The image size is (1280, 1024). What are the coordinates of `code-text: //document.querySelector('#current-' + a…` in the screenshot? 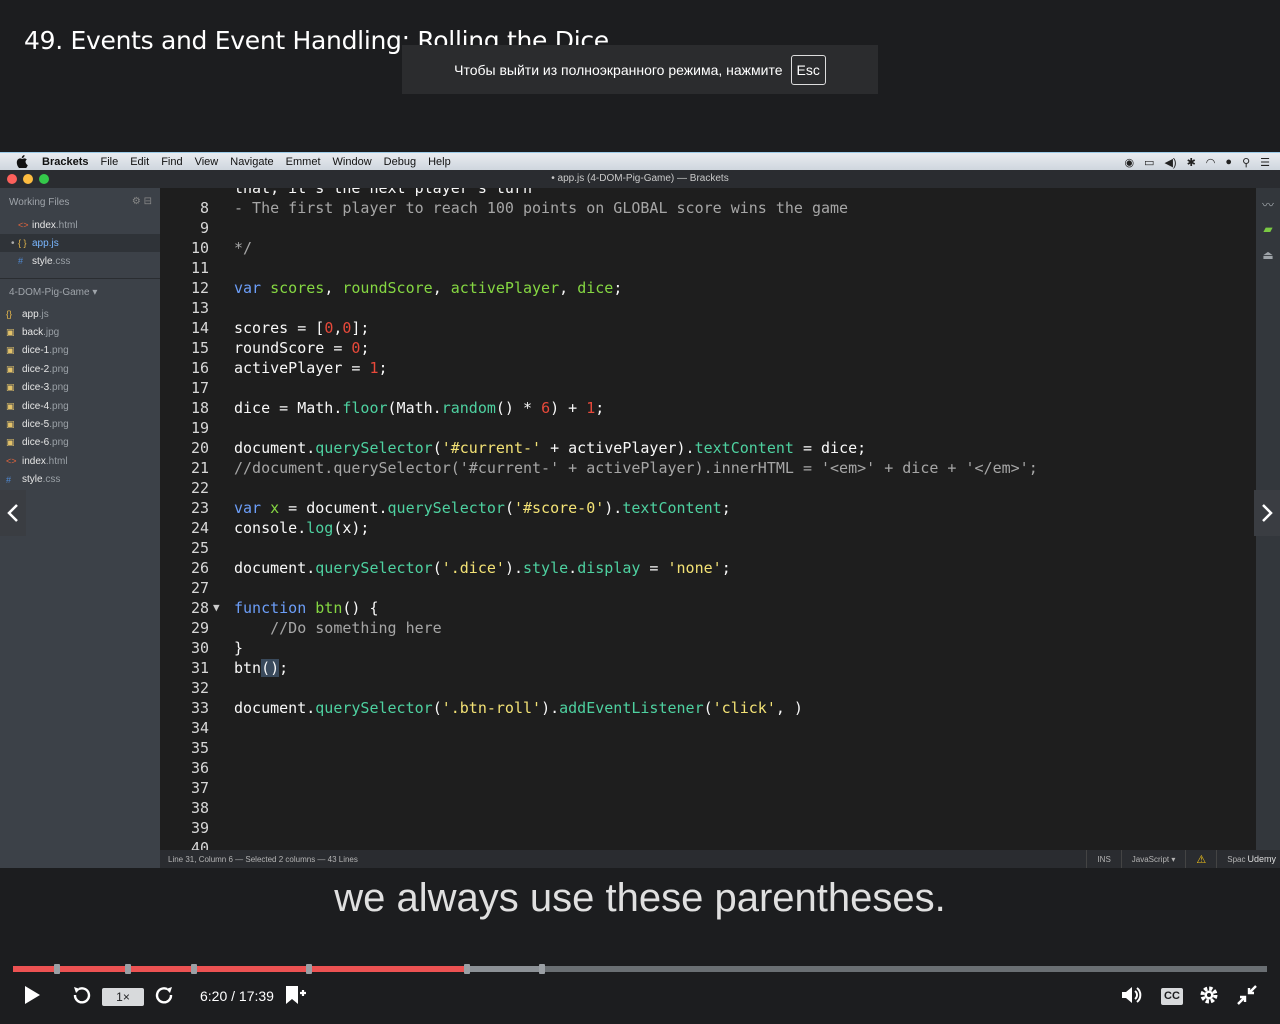 It's located at (636, 468).